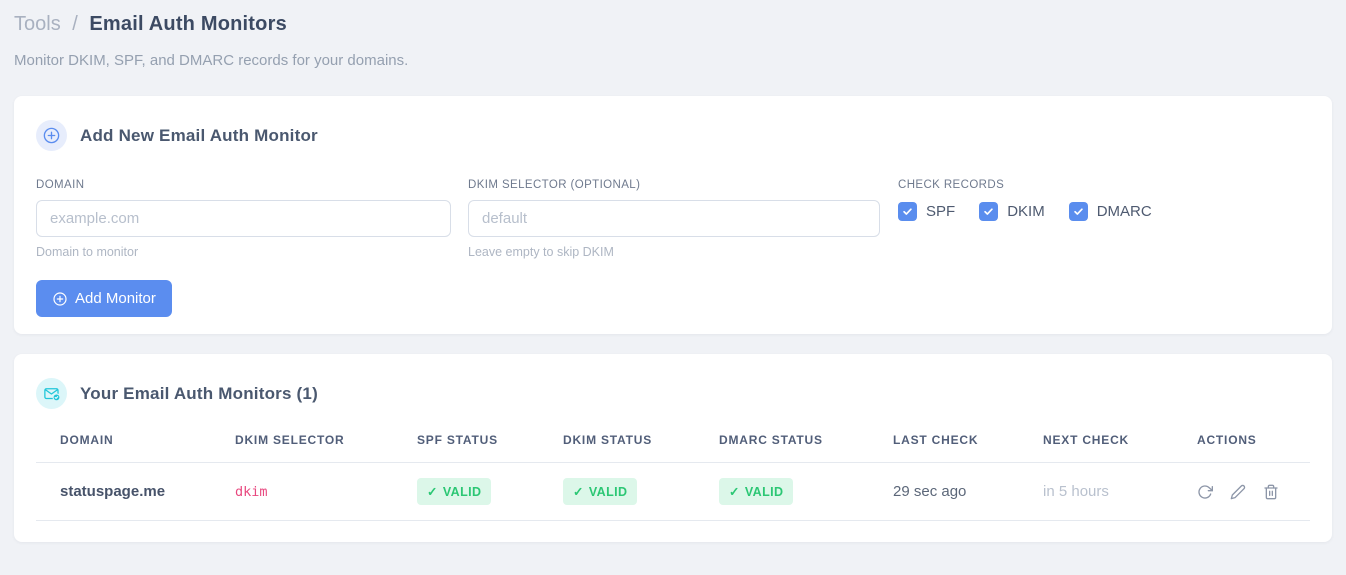  I want to click on monitors-card-header: Your Email Auth Monitors (1), so click(673, 393).